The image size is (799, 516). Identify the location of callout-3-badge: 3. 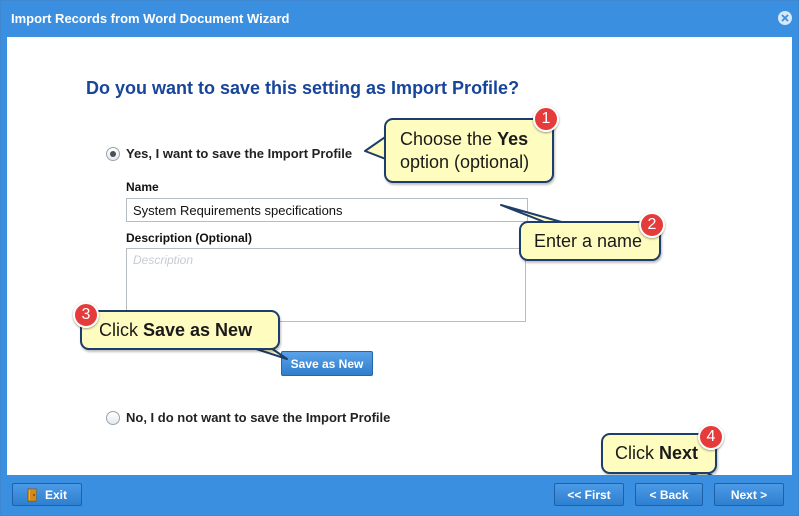
(86, 315).